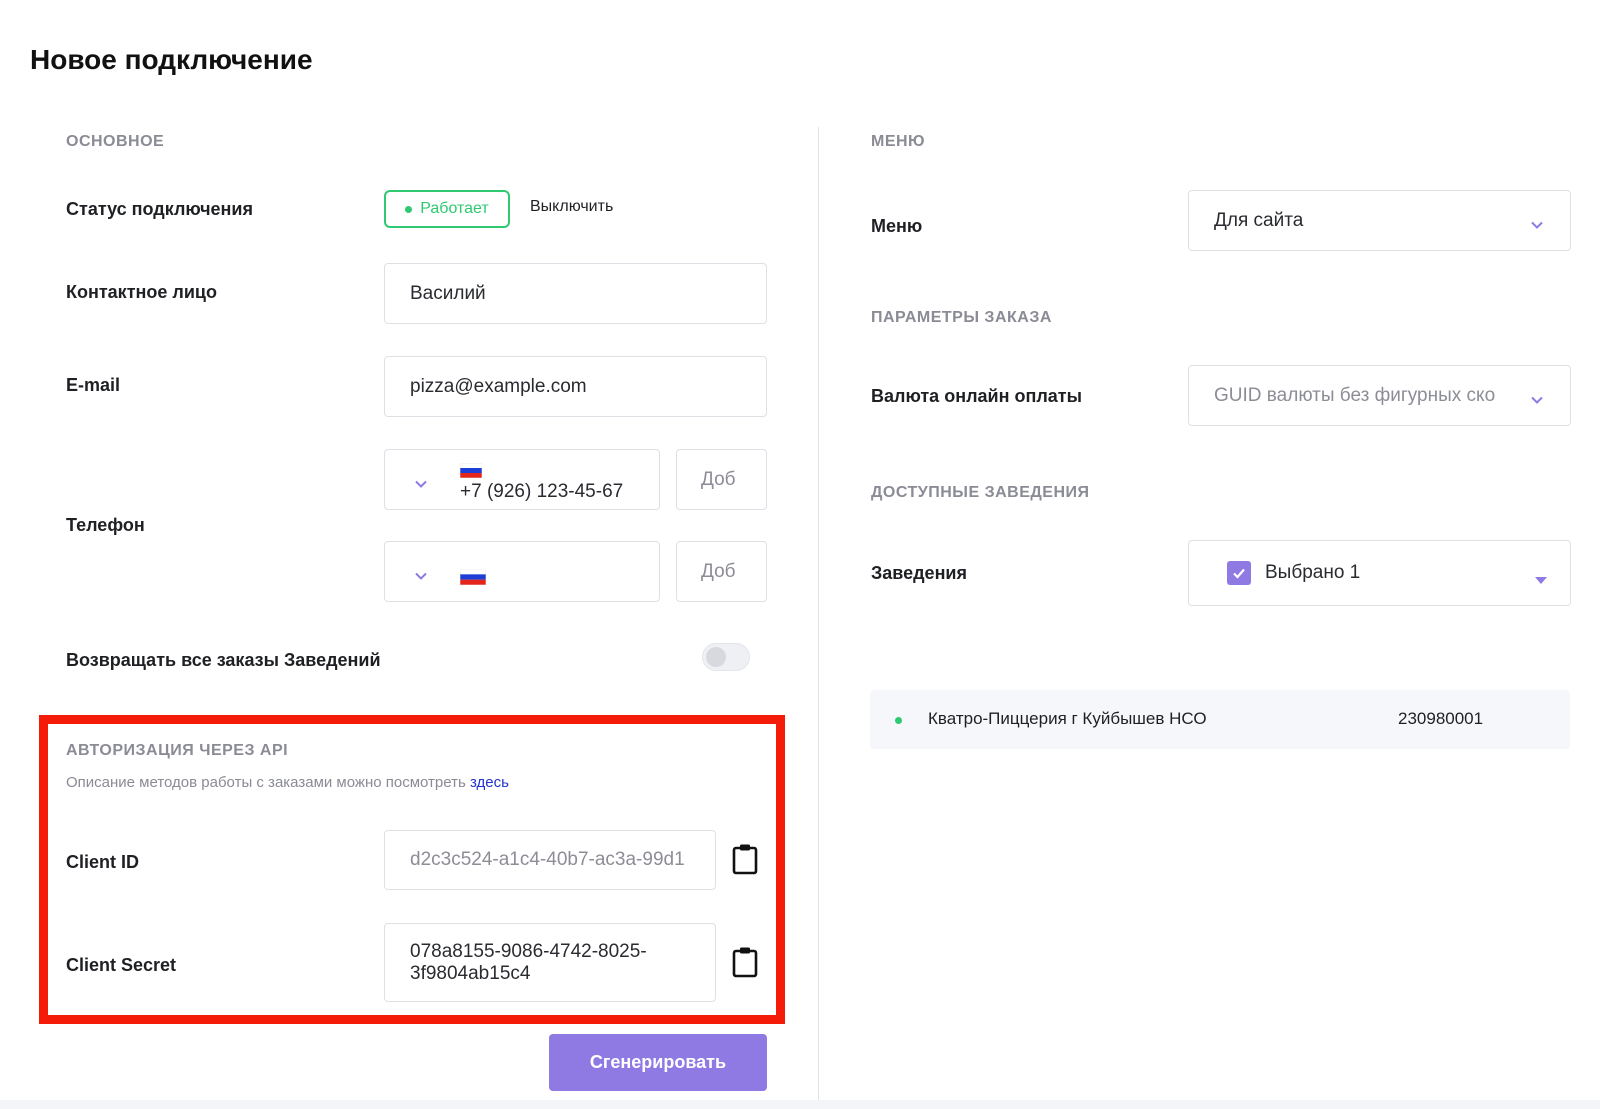 This screenshot has height=1109, width=1600. Describe the element at coordinates (716, 657) in the screenshot. I see `toggle-knob` at that location.